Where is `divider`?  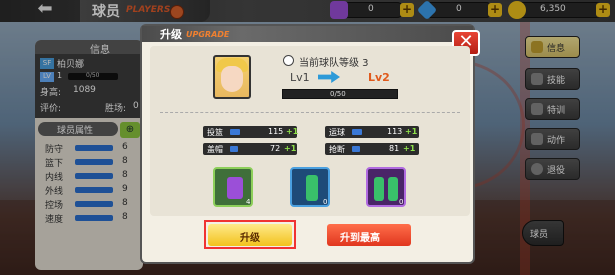
divider is located at coordinates (310, 112).